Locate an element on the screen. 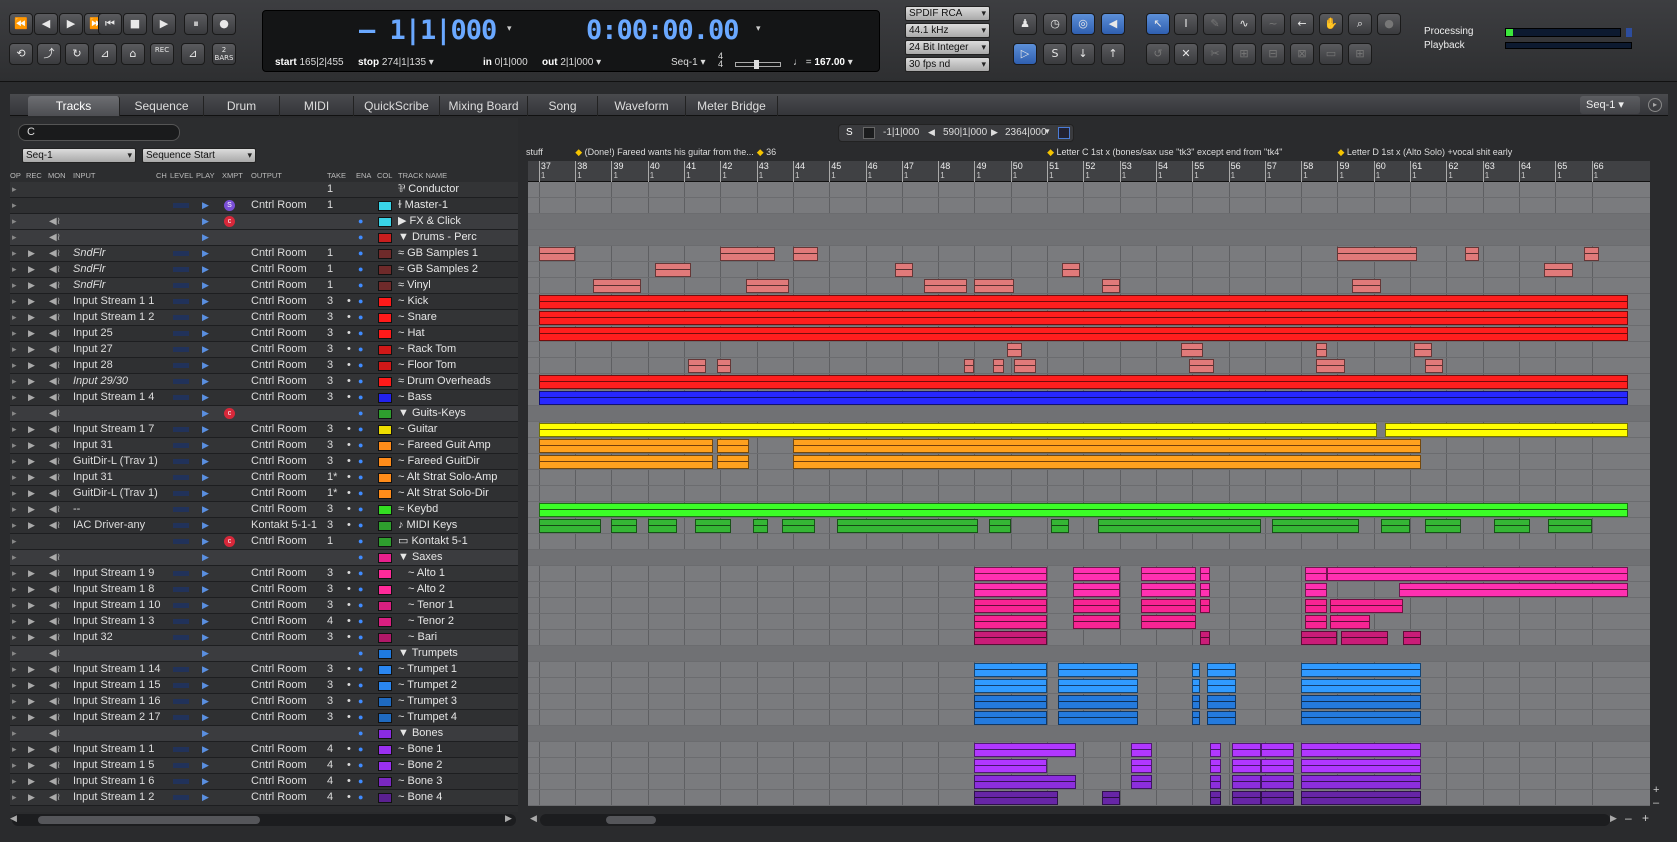 Image resolution: width=1677 pixels, height=842 pixels. sync-icon: ▷ is located at coordinates (1025, 54).